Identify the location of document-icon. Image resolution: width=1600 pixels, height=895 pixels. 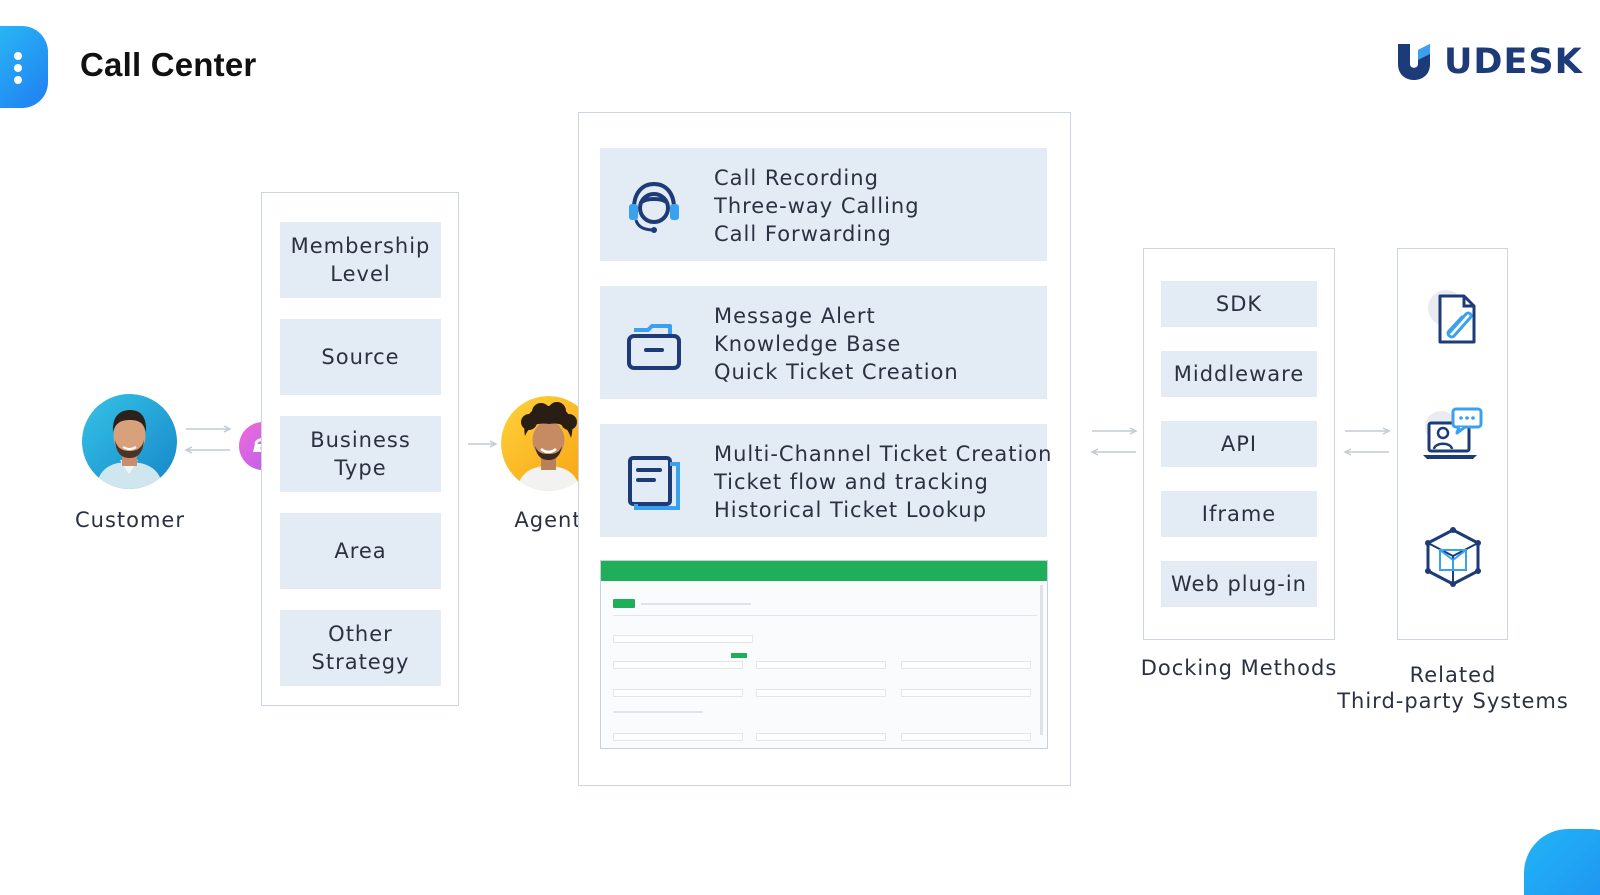
(654, 483).